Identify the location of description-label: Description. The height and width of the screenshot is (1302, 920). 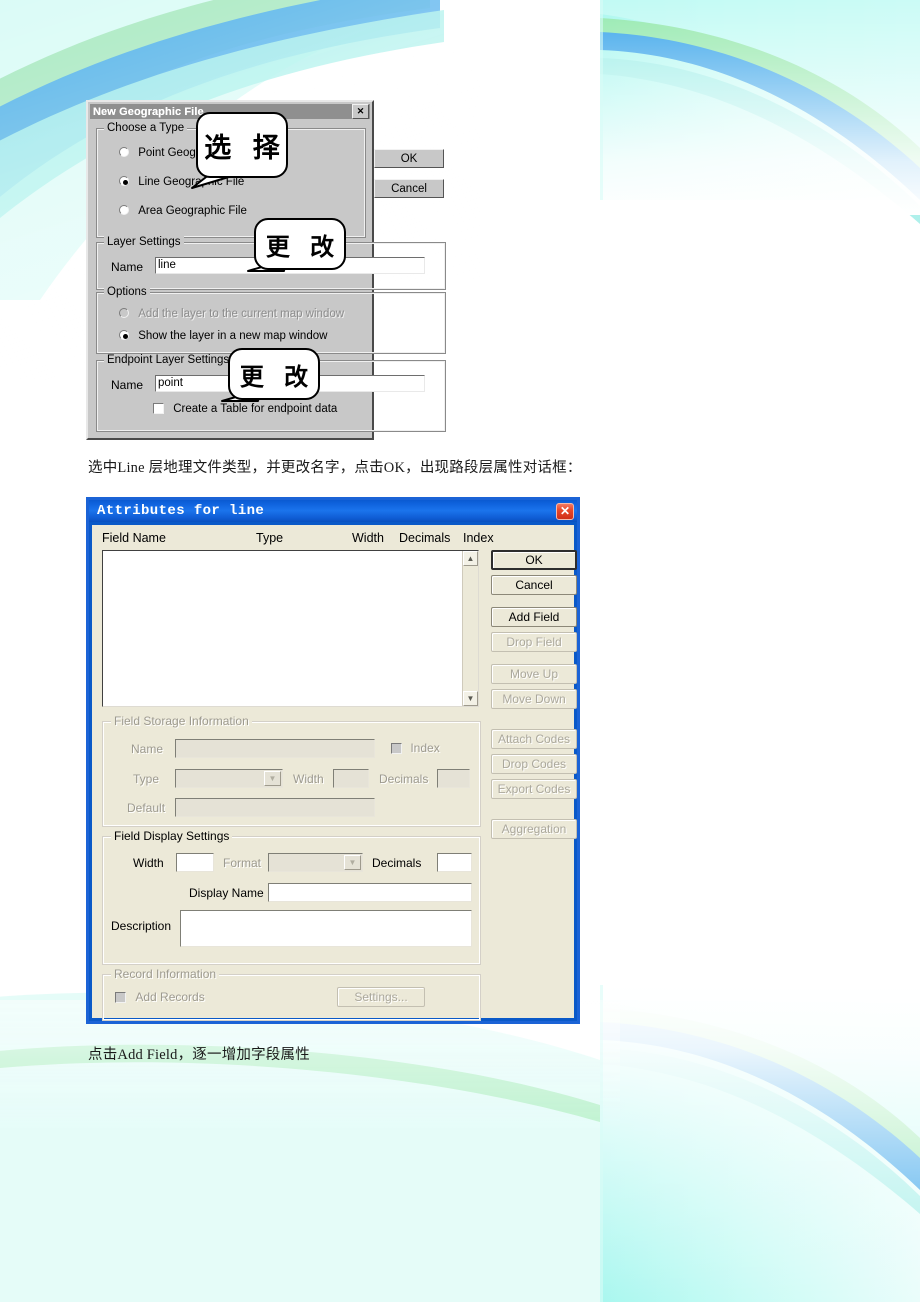
(141, 926).